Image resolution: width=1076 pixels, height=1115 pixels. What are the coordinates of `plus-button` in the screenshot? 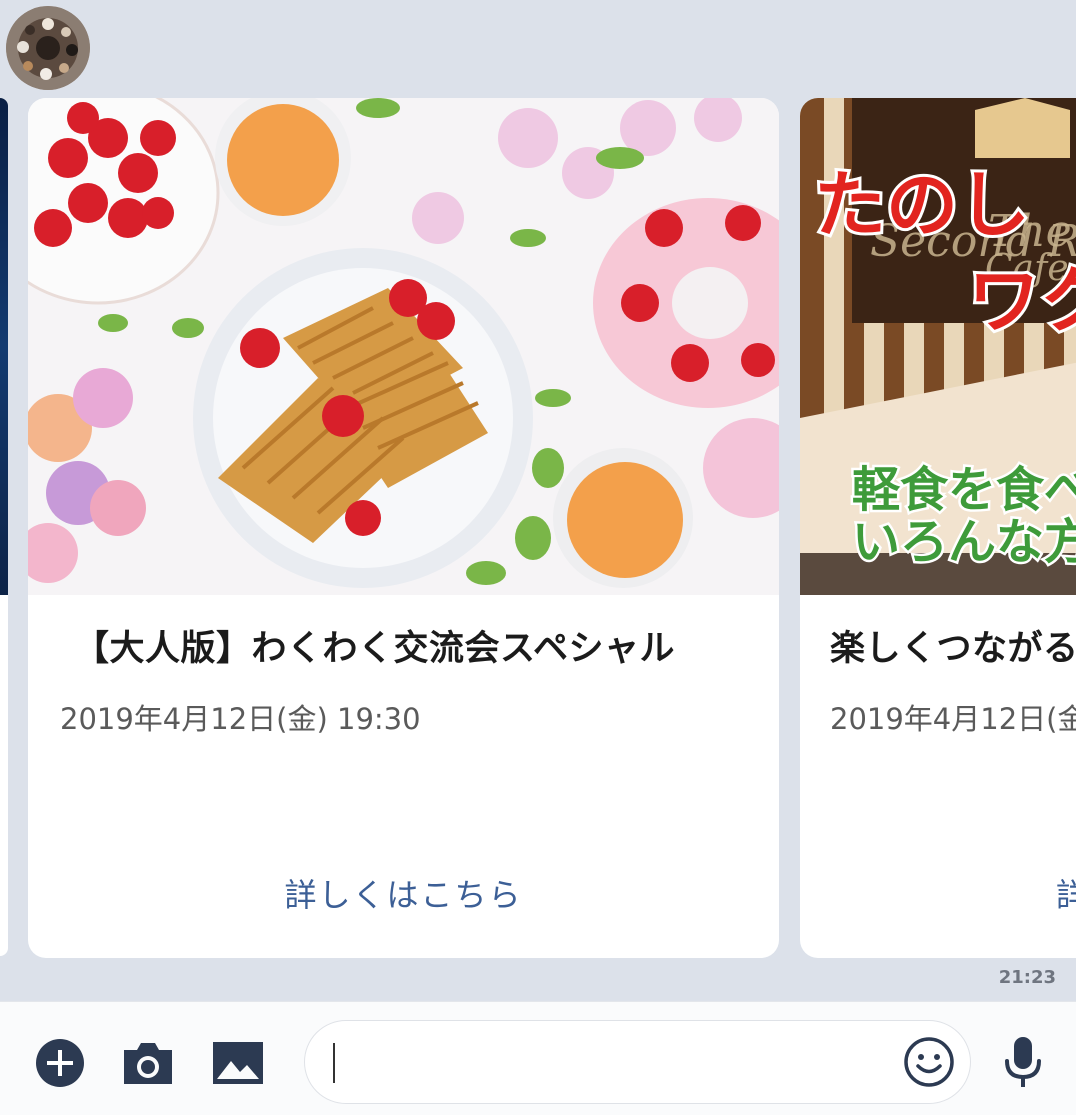 It's located at (60, 1063).